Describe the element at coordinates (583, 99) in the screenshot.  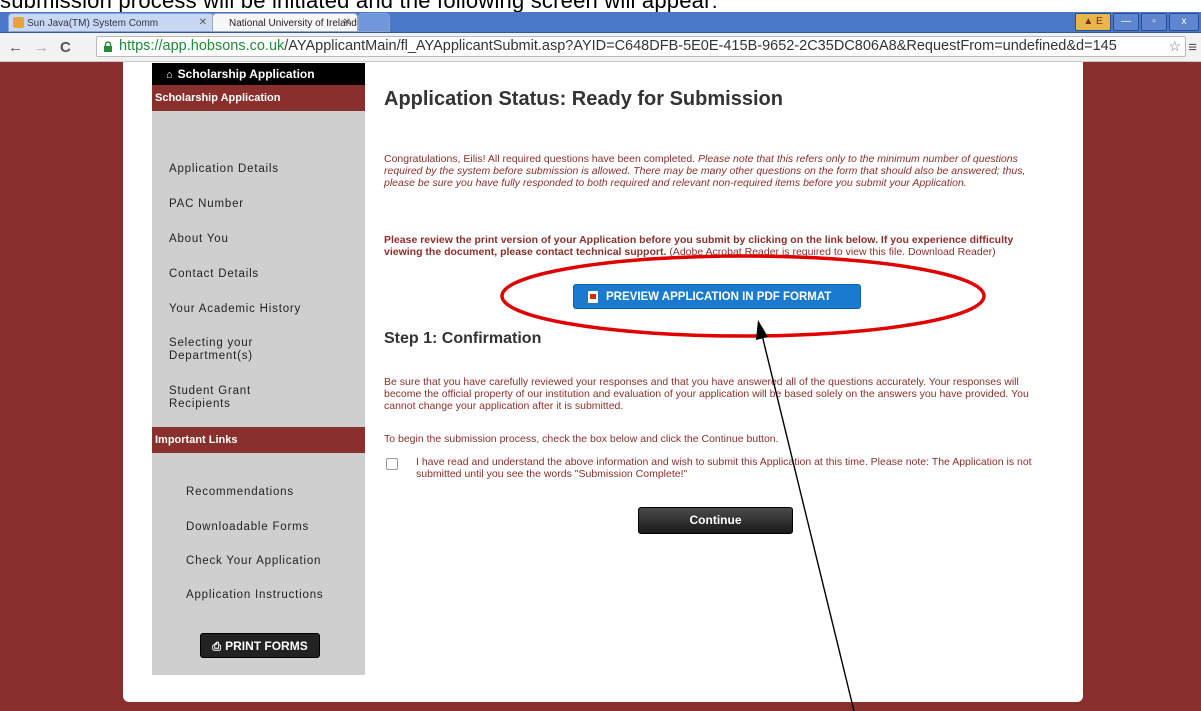
I see `page-title: Application Status: Ready for Submission` at that location.